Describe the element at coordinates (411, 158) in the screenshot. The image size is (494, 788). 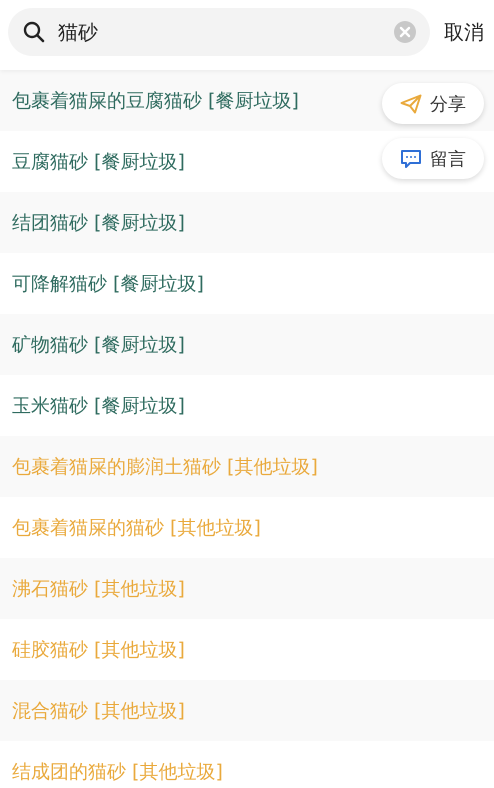
I see `speech-bubble-icon` at that location.